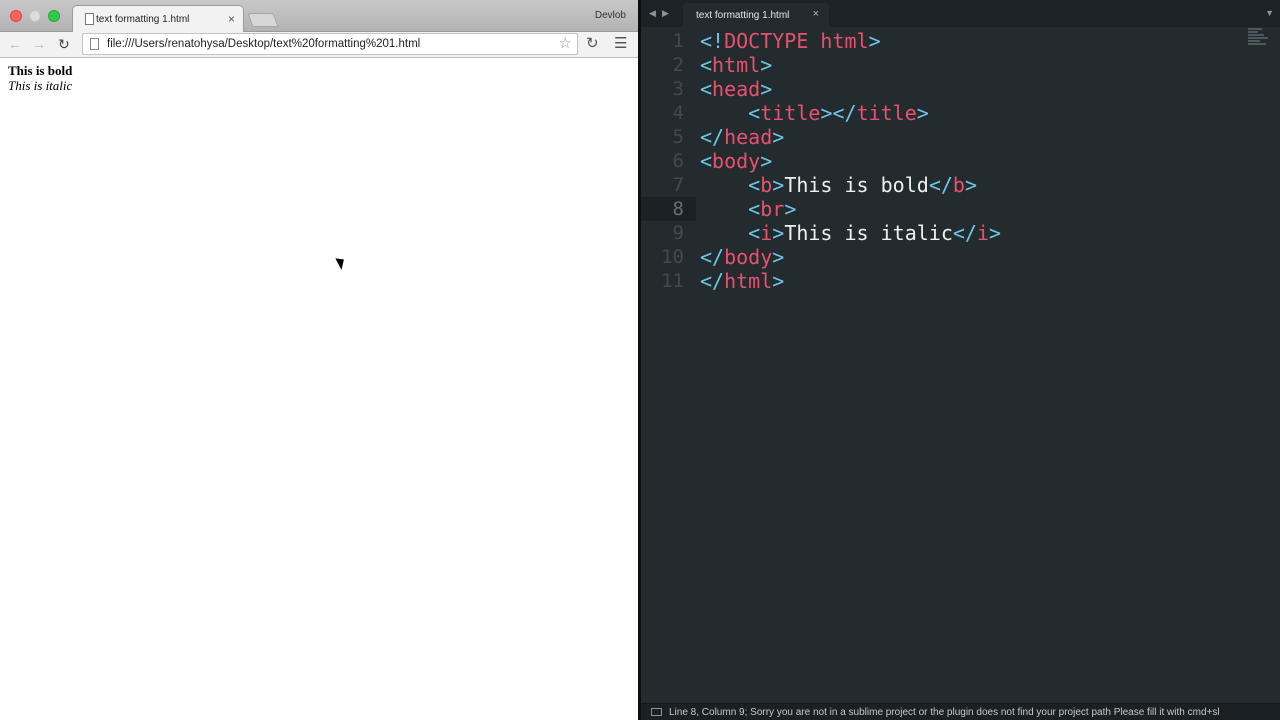 The image size is (1280, 720). What do you see at coordinates (960, 257) in the screenshot?
I see `code-line: 10 </body>` at bounding box center [960, 257].